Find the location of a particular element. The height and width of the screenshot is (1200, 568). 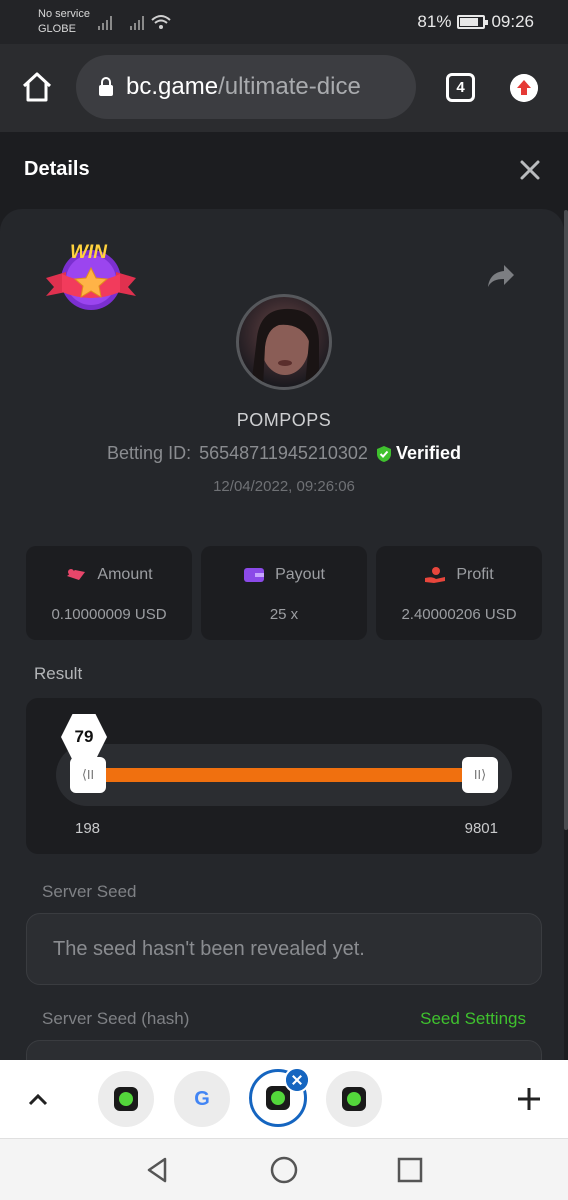

betting-id-label: Betting ID: is located at coordinates (149, 453).